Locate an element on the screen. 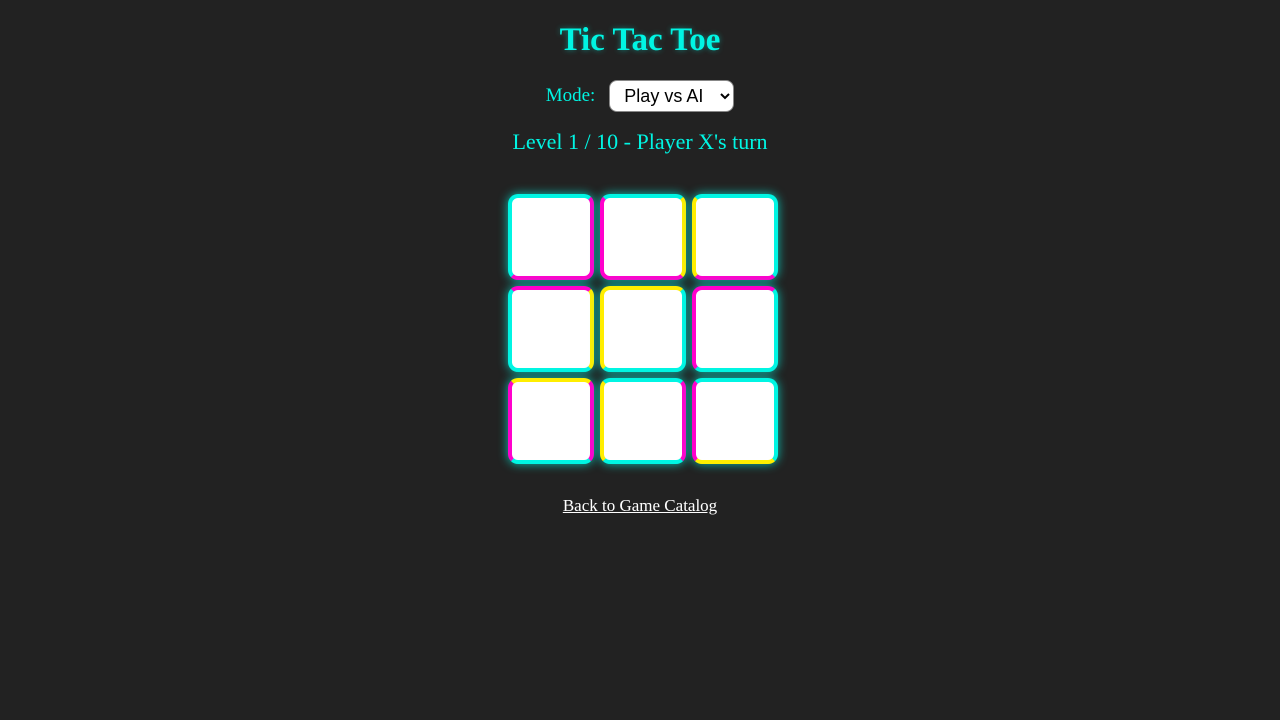 Image resolution: width=1280 pixels, height=720 pixels. game-title: Tic Tac Toe is located at coordinates (640, 40).